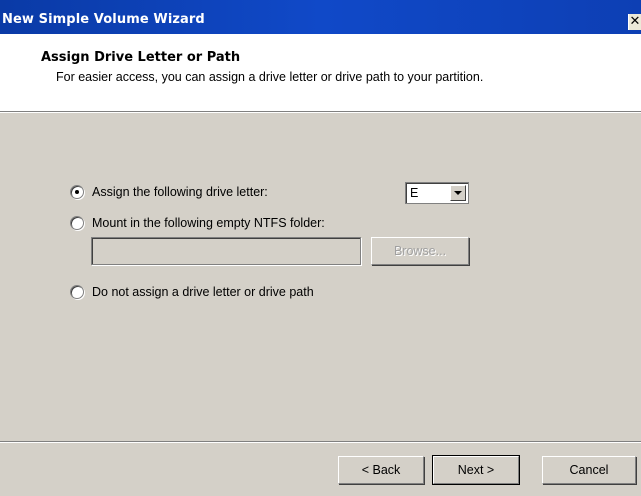 This screenshot has height=496, width=641. What do you see at coordinates (476, 470) in the screenshot?
I see `next-button: Next >` at bounding box center [476, 470].